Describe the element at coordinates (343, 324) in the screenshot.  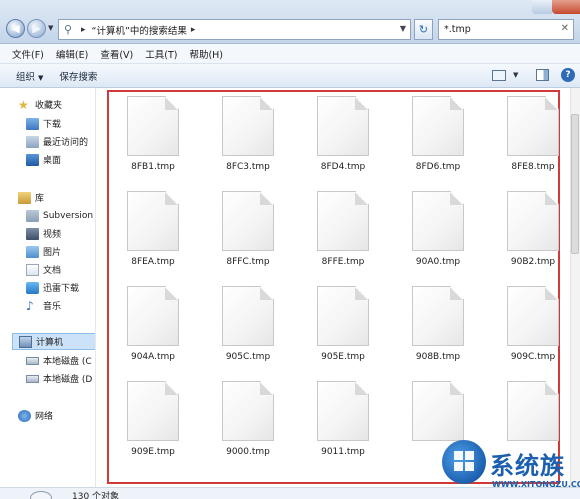
I see `file-item: 905E.tmp` at that location.